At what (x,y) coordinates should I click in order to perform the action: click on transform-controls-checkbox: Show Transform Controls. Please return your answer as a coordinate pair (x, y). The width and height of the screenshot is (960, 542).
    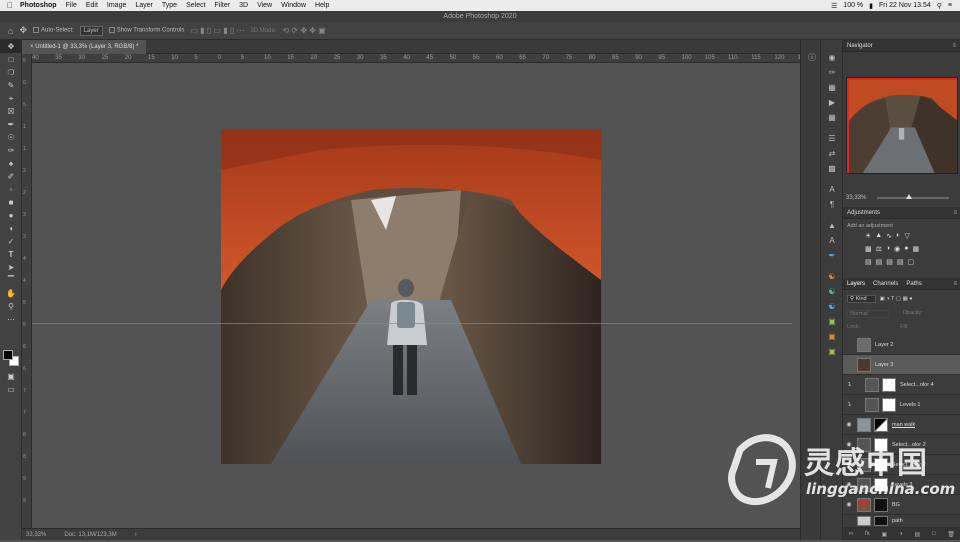
    Looking at the image, I should click on (146, 30).